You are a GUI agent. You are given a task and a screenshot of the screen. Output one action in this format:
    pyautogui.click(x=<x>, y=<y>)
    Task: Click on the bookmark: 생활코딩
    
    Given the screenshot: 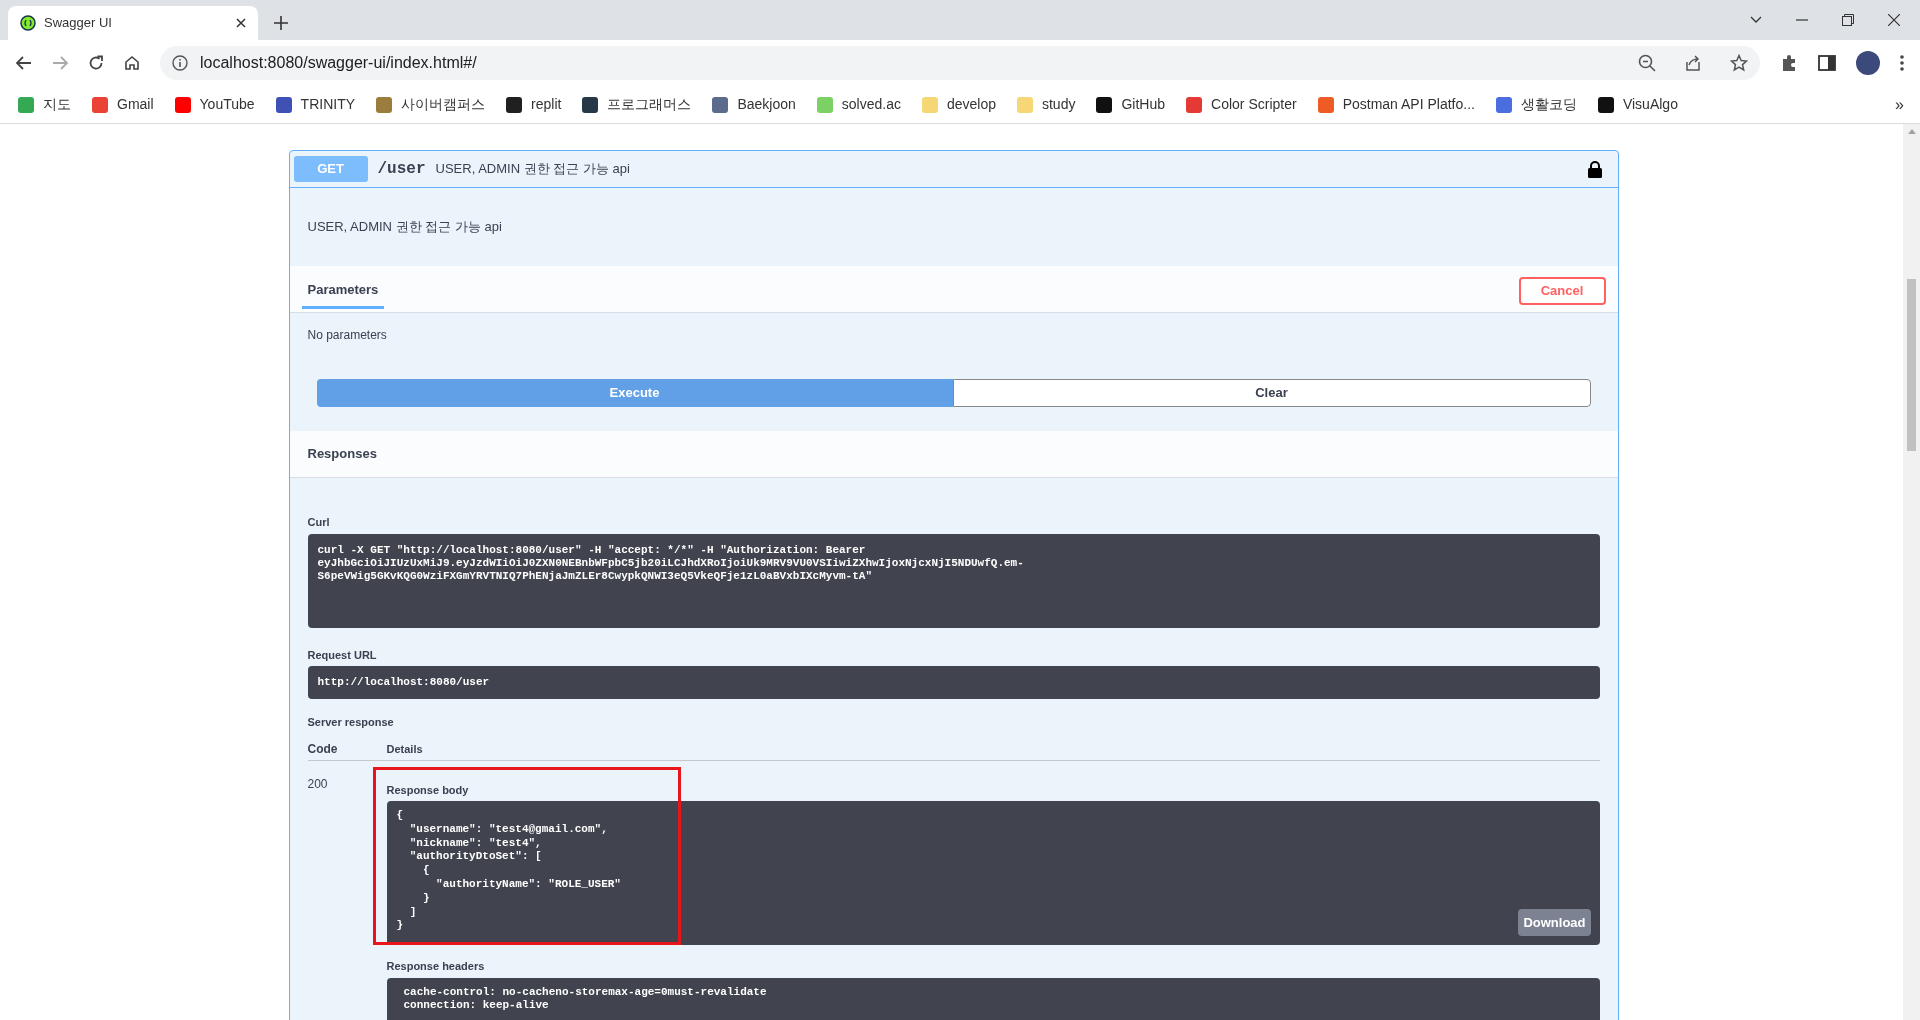 What is the action you would take?
    pyautogui.click(x=1536, y=104)
    